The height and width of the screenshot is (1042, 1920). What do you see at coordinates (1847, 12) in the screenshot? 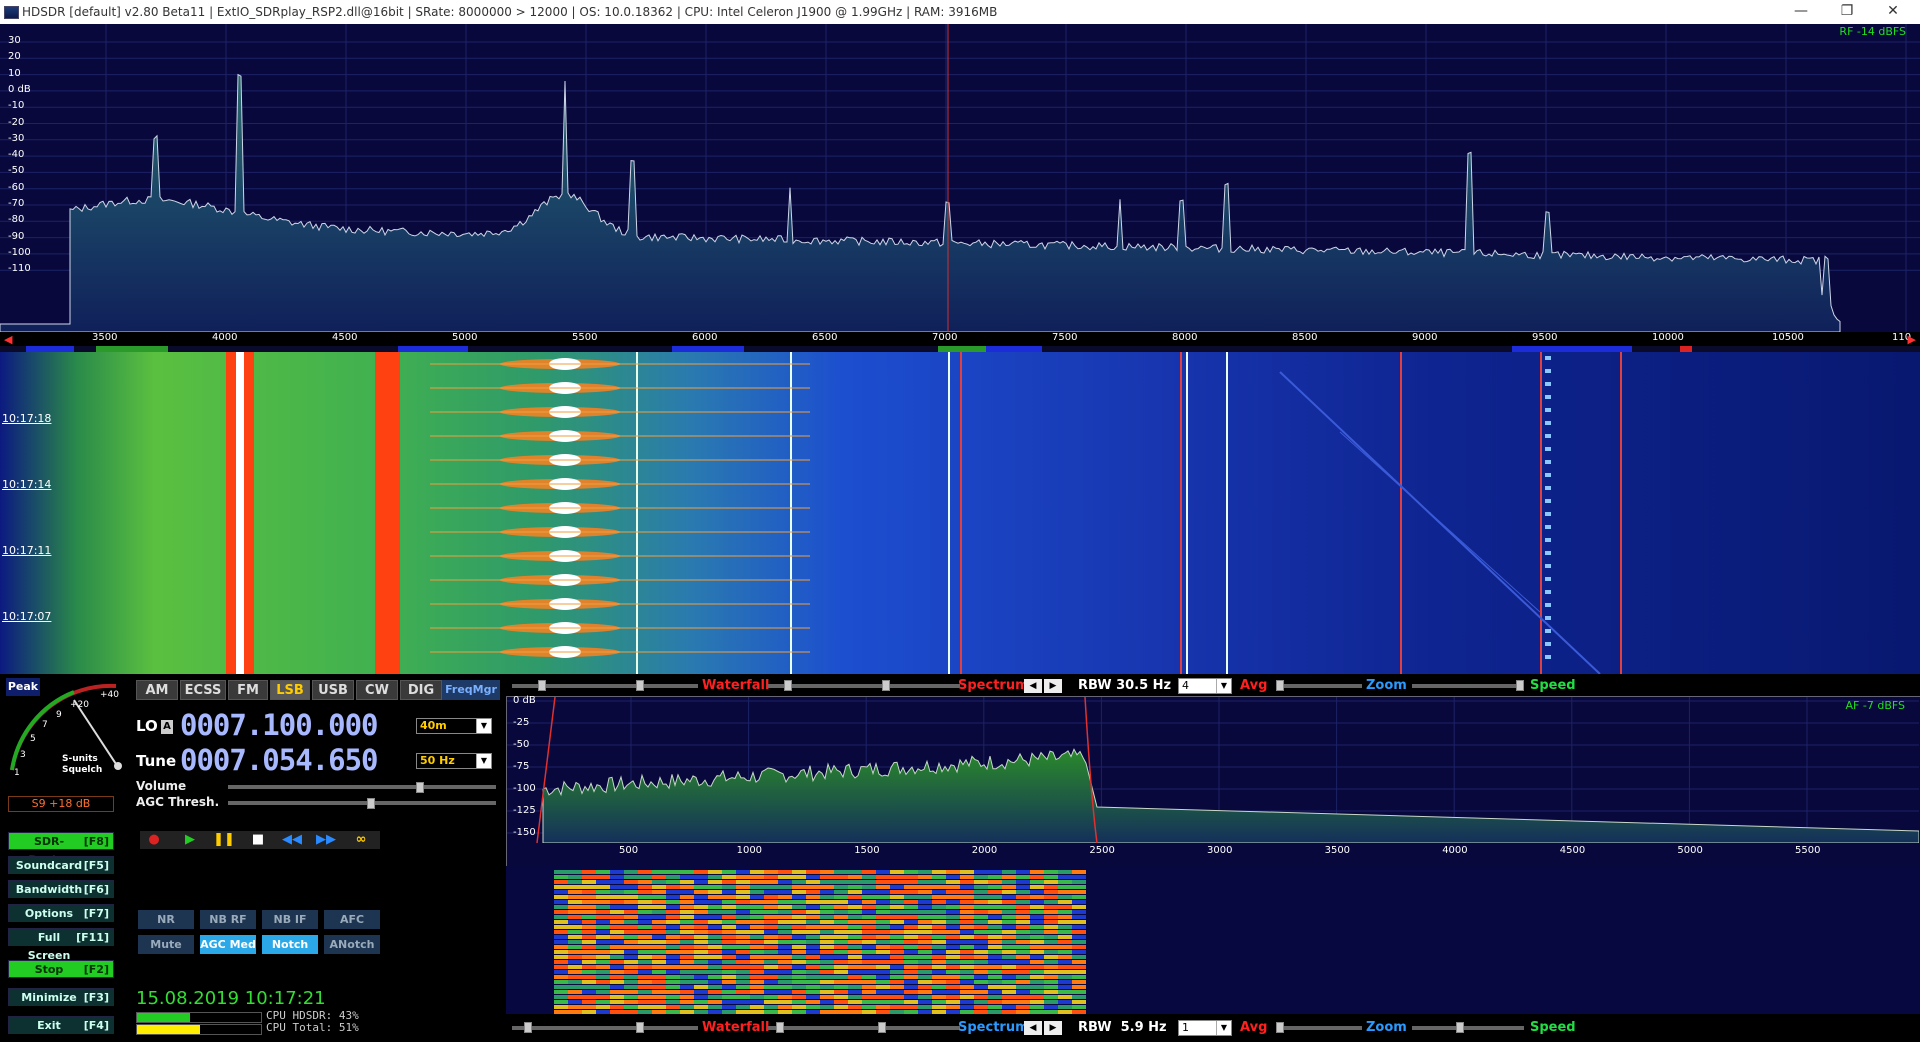
I see `restore-window-button: ❐` at bounding box center [1847, 12].